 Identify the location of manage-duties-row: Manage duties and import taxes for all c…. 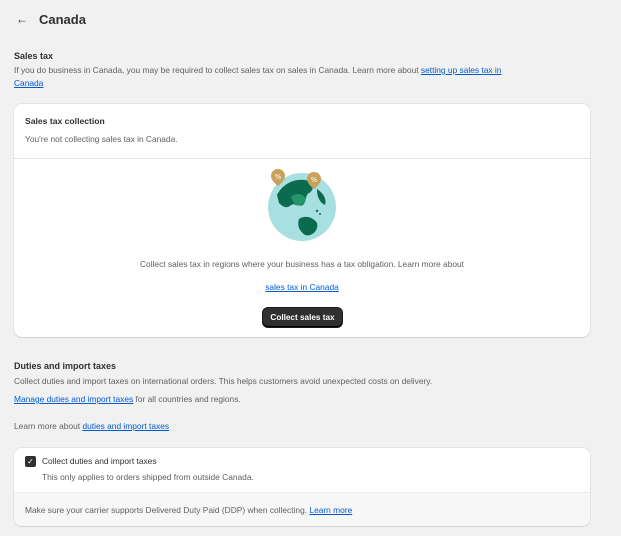
(127, 399).